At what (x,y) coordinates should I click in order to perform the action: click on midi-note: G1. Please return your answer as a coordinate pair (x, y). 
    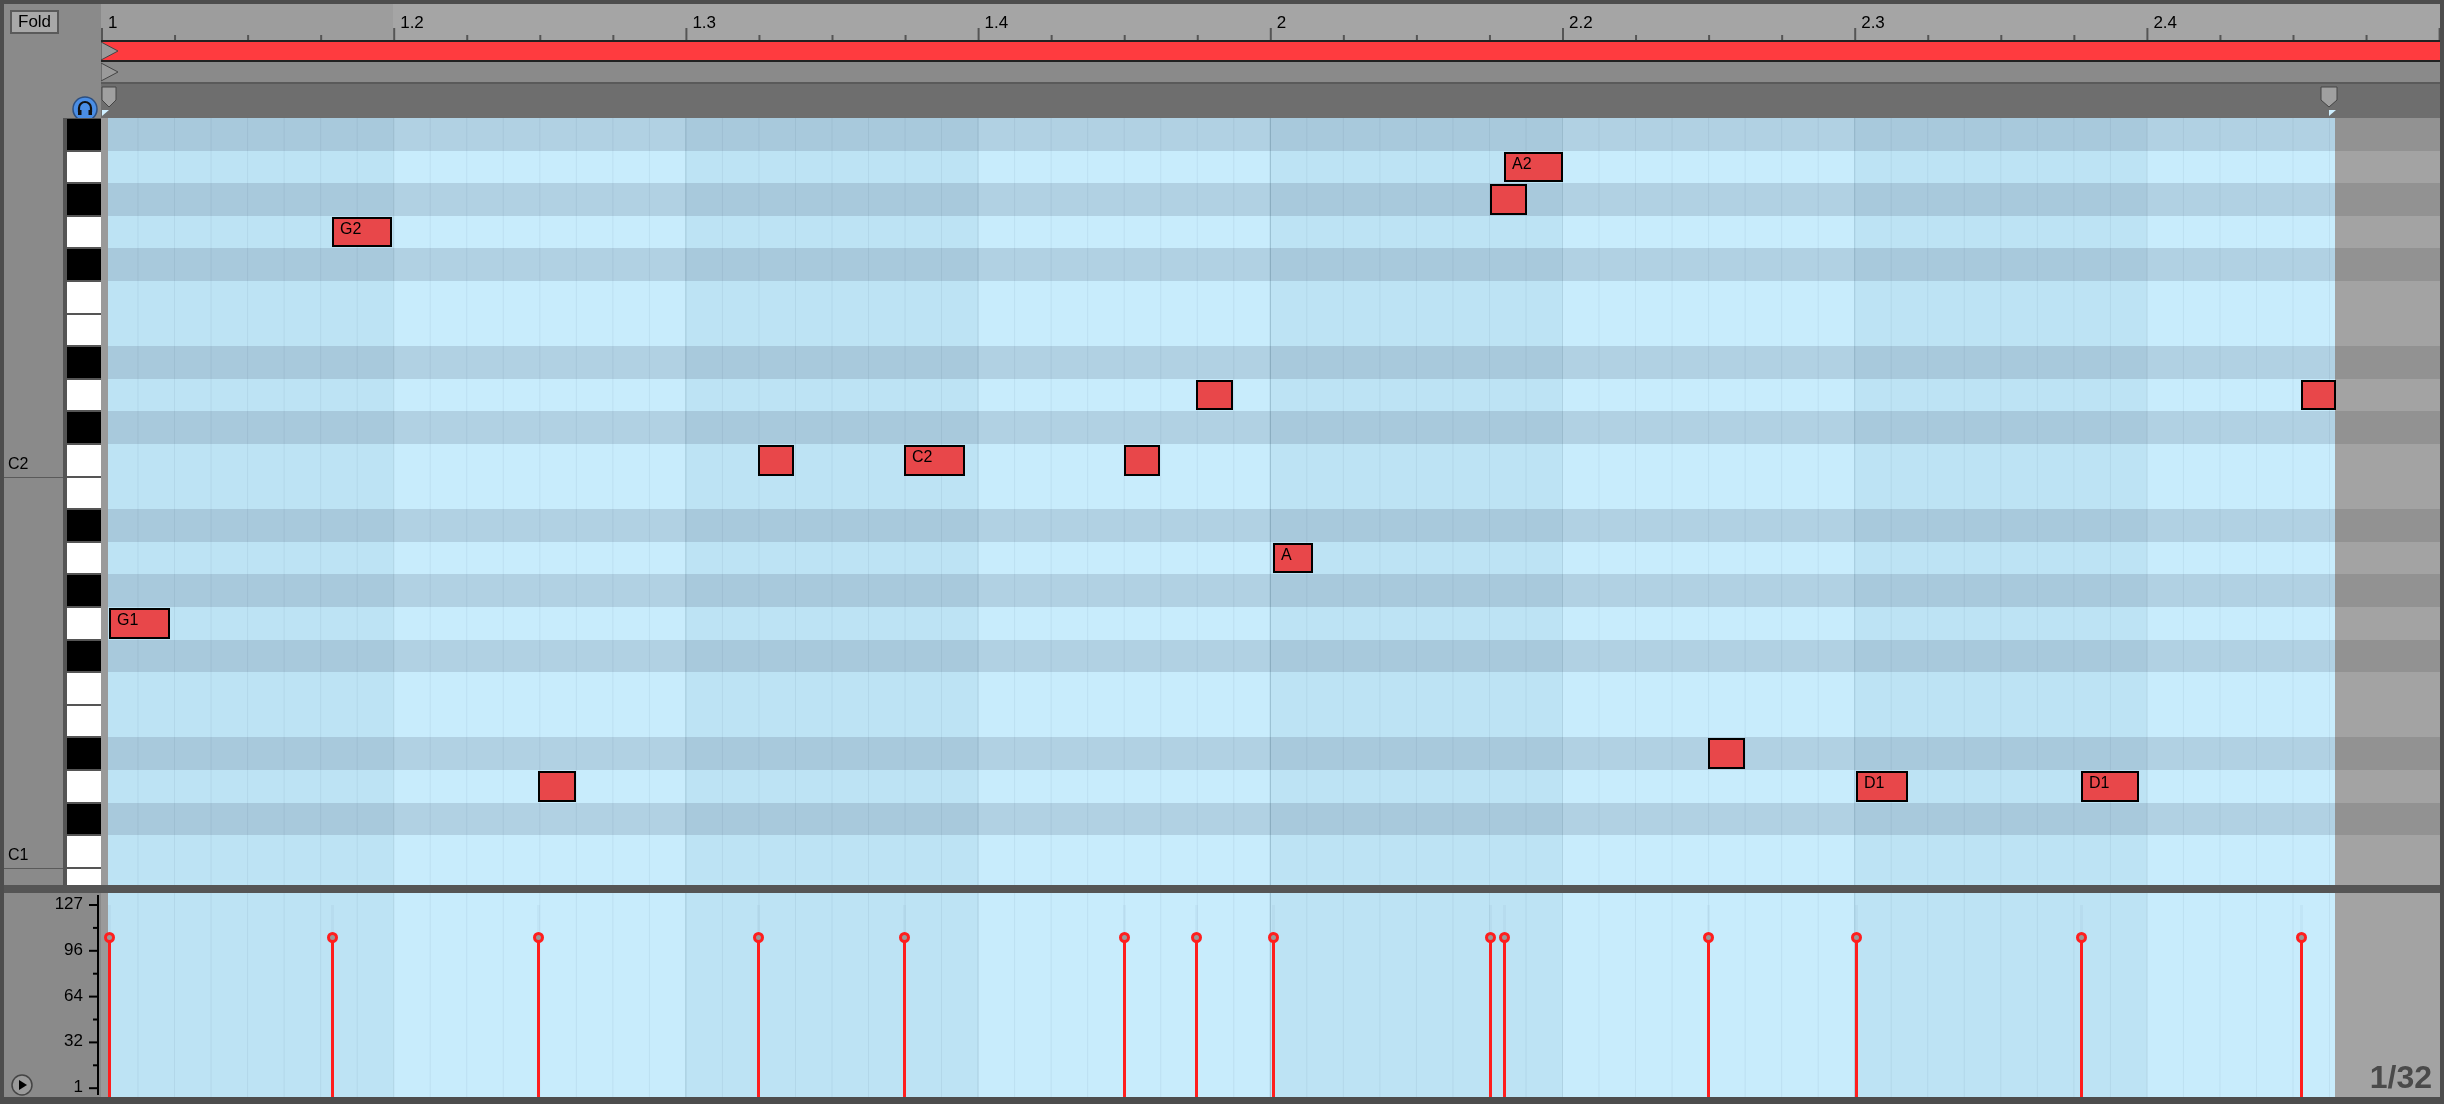
    Looking at the image, I should click on (139, 623).